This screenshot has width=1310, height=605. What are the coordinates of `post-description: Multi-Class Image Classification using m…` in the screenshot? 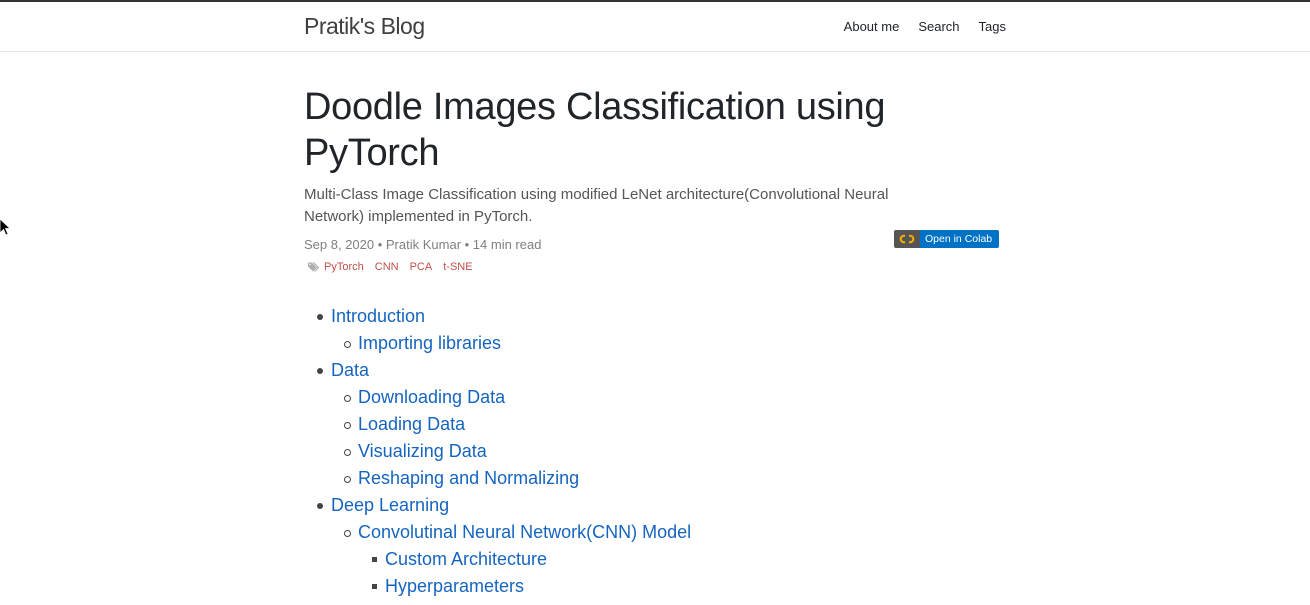 It's located at (596, 205).